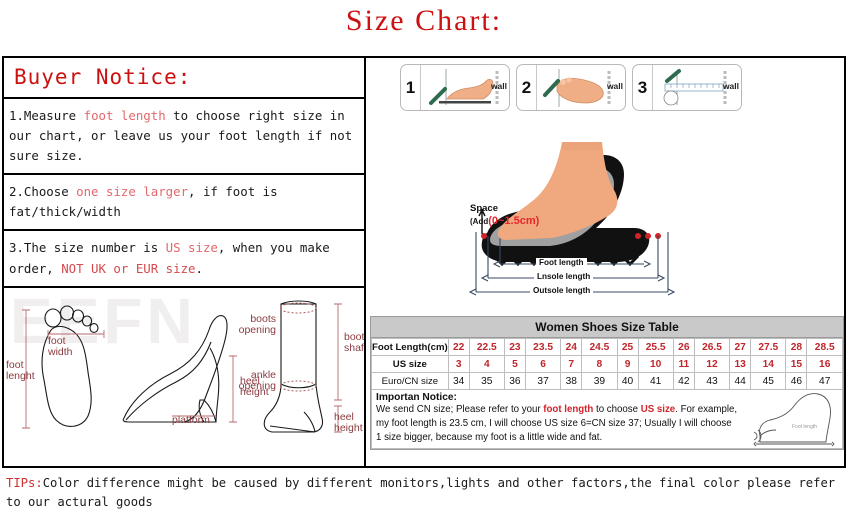 The width and height of the screenshot is (848, 512). What do you see at coordinates (486, 381) in the screenshot?
I see `cell: 35` at bounding box center [486, 381].